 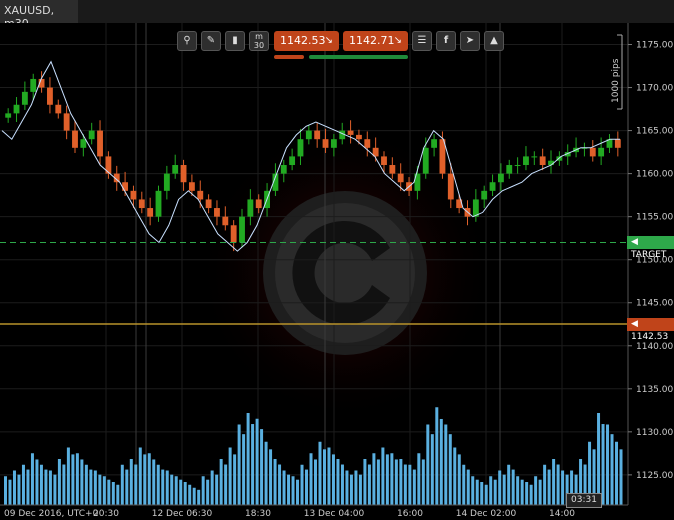 What do you see at coordinates (654, 46) in the screenshot?
I see `y-tick-label: 1175.00` at bounding box center [654, 46].